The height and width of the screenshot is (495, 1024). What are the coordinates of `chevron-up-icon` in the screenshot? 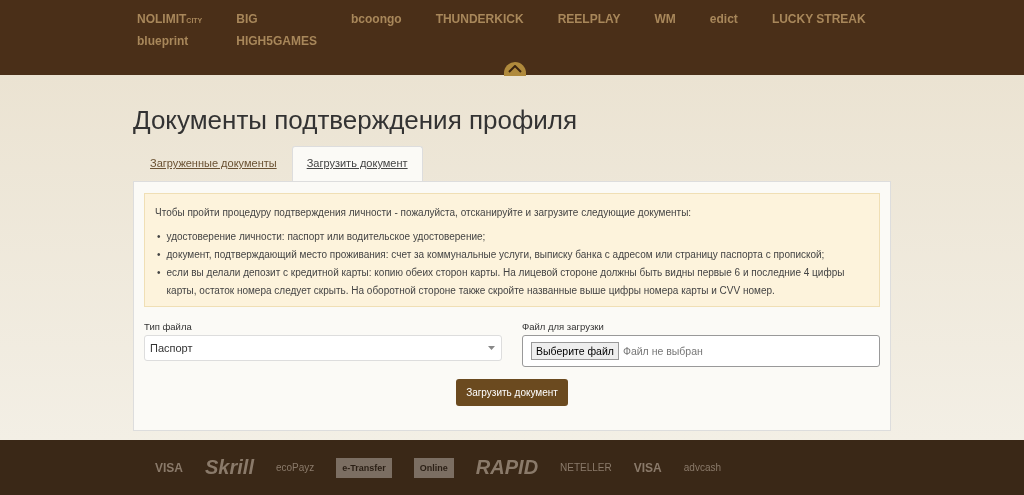 It's located at (515, 69).